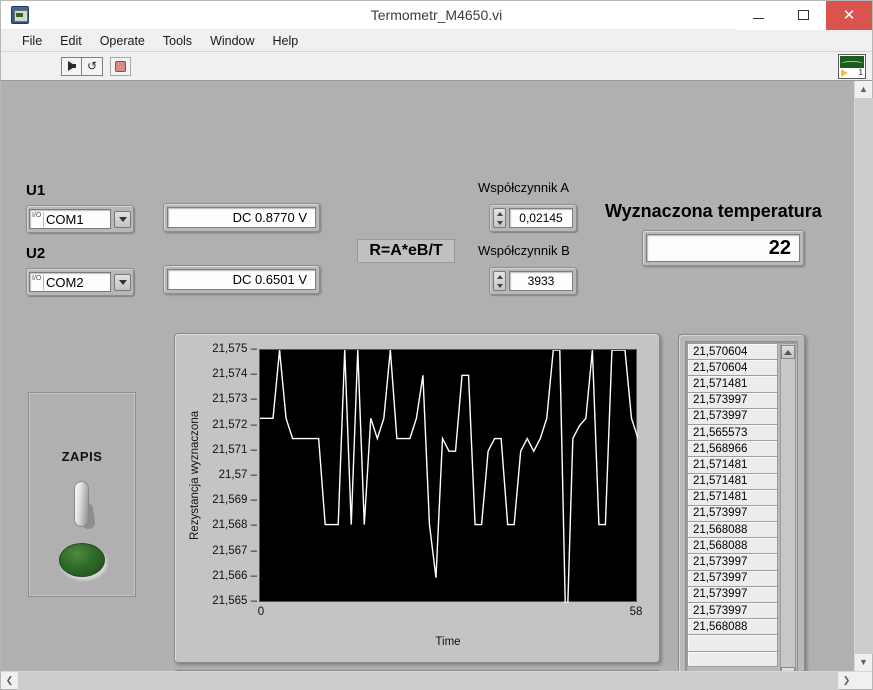 This screenshot has height=690, width=873. Describe the element at coordinates (406, 251) in the screenshot. I see `formula-label: R=A*eB/T` at that location.